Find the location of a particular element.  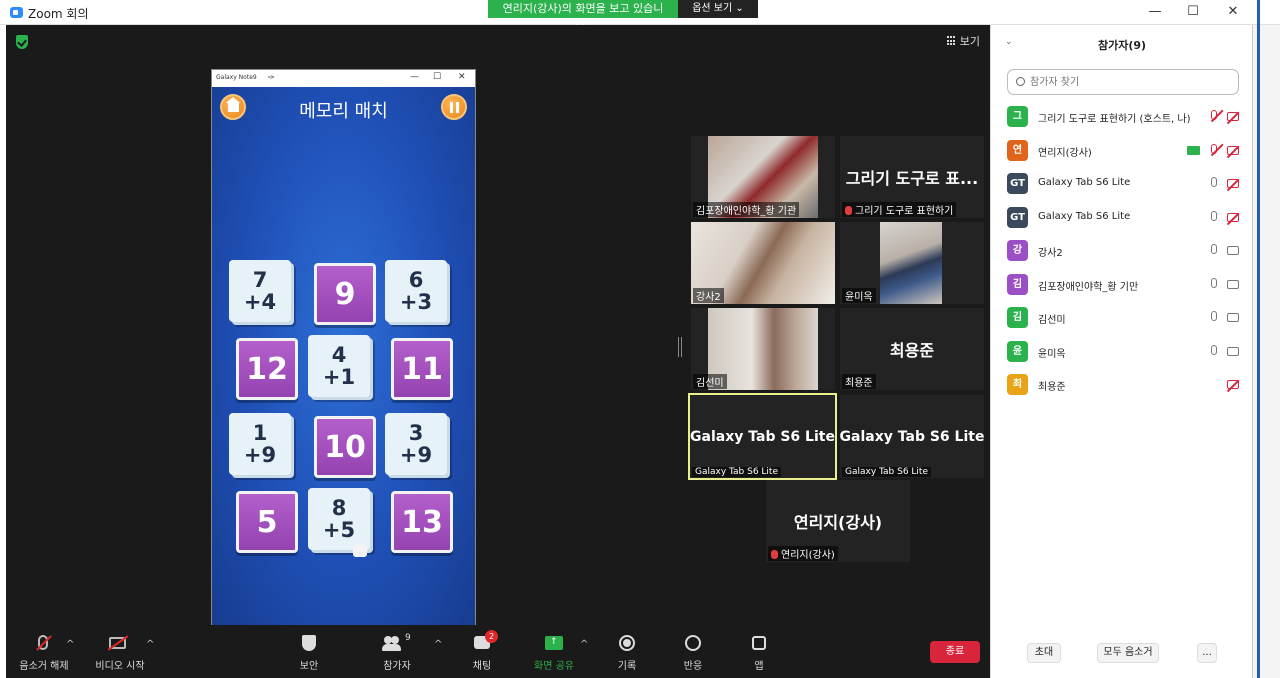

participants-button: 9 참가자 is located at coordinates (397, 652).